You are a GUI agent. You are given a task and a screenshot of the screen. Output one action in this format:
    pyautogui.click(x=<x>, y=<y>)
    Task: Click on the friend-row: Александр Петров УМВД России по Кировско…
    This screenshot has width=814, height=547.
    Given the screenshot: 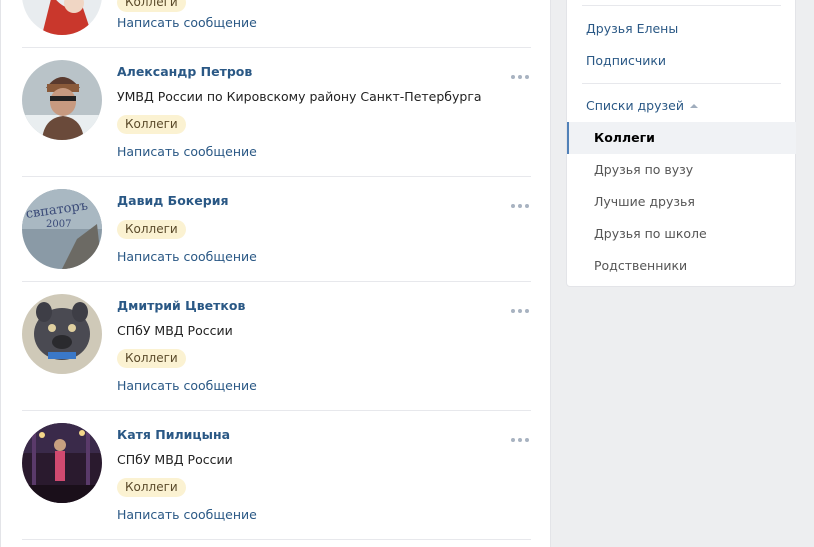 What is the action you would take?
    pyautogui.click(x=276, y=112)
    